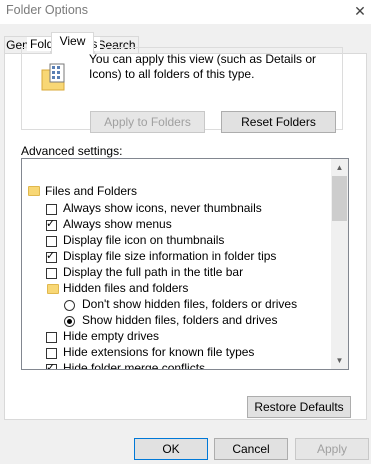 This screenshot has width=371, height=464. I want to click on checkbox-always-show-menus: ✓, so click(51, 224).